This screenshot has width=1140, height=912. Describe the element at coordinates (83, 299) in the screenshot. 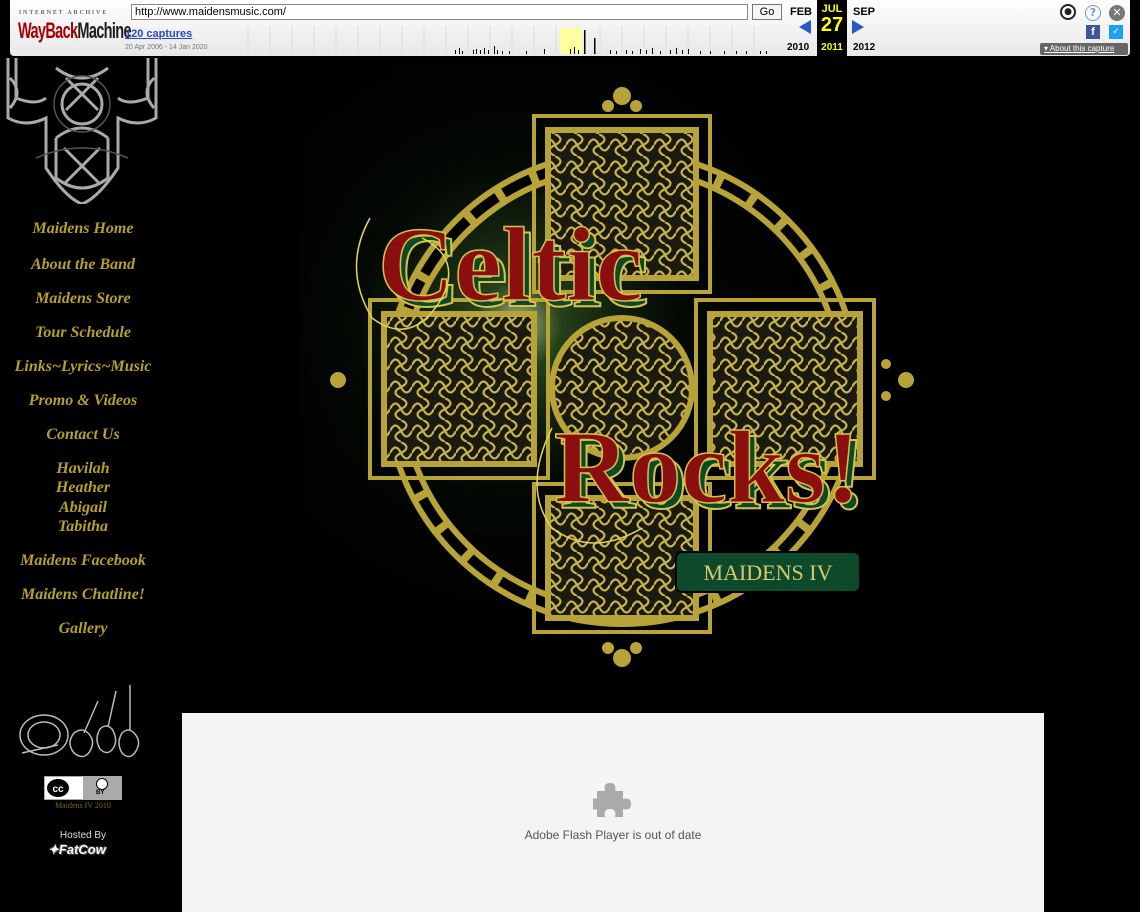

I see `nav-maidens-store: Maidens Store` at that location.